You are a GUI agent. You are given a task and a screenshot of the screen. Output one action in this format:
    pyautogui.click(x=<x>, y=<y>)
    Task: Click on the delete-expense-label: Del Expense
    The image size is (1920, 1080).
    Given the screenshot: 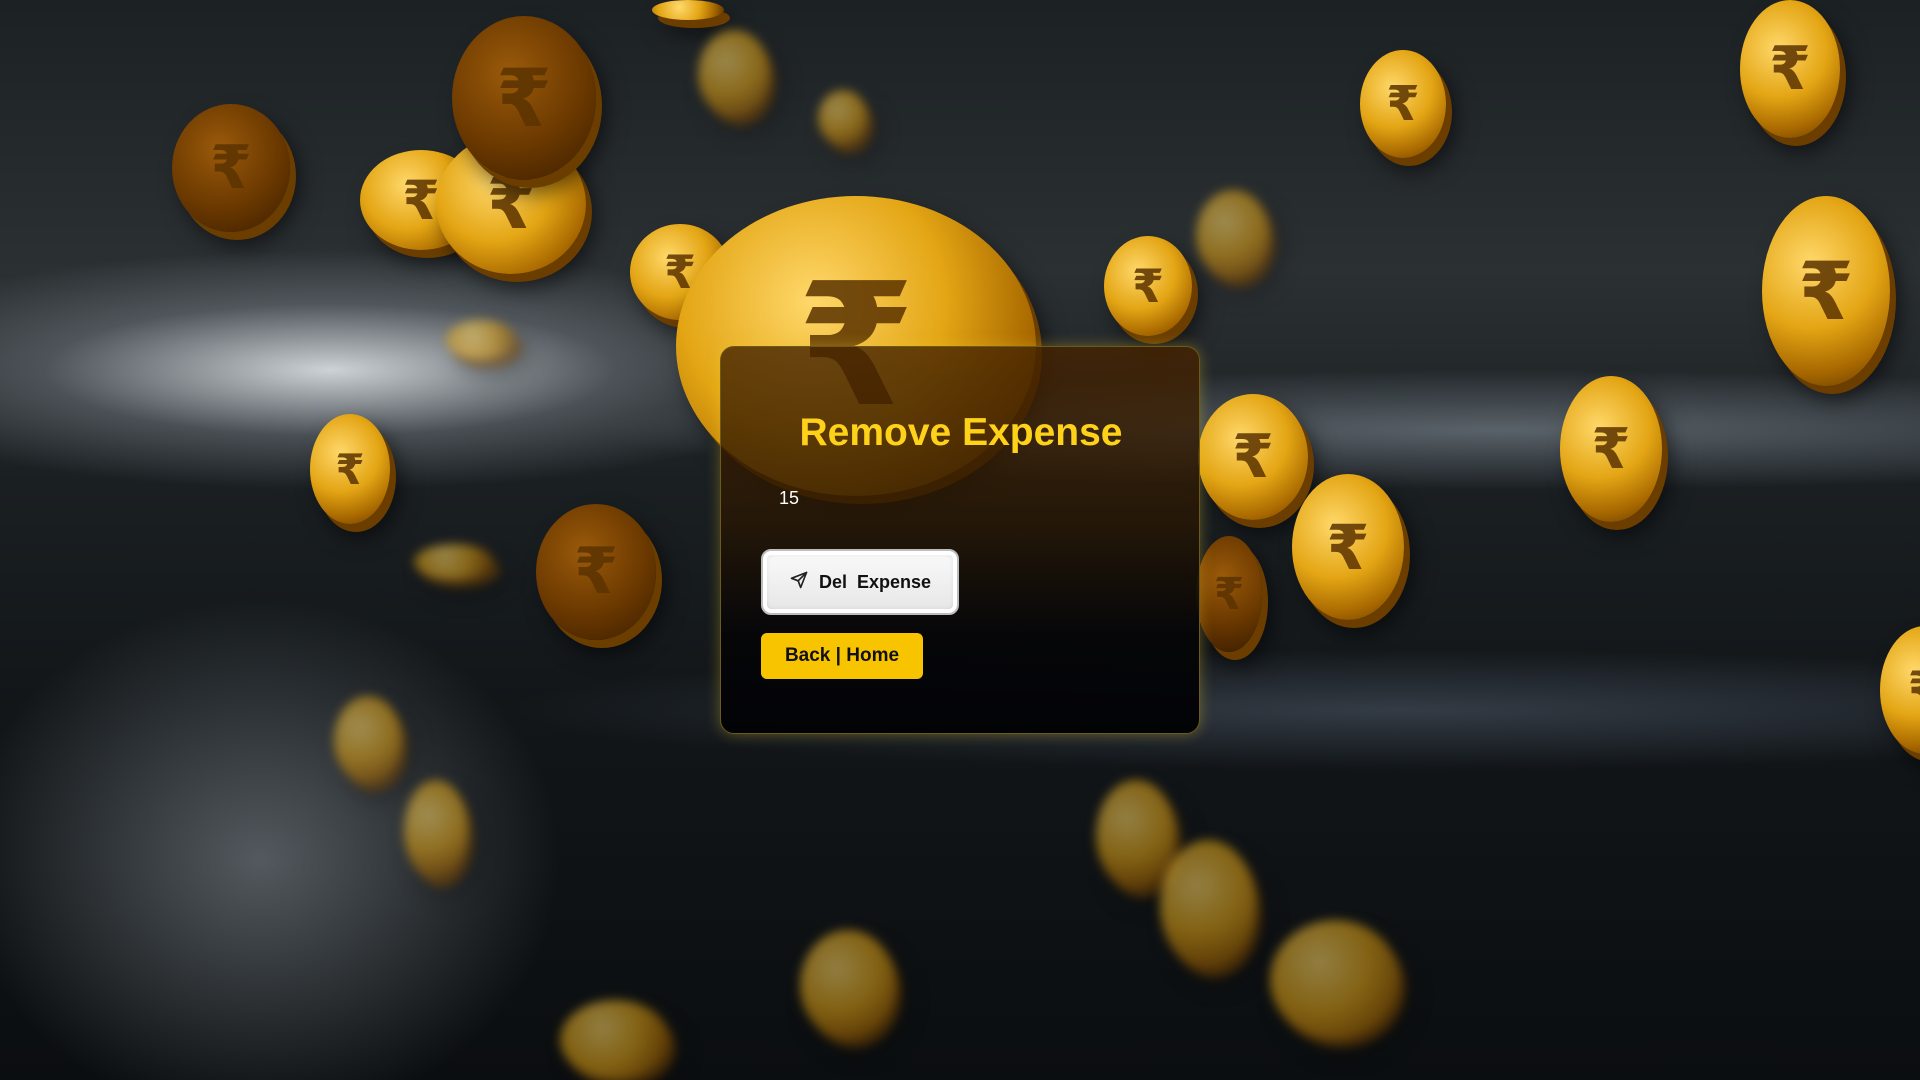 What is the action you would take?
    pyautogui.click(x=875, y=581)
    